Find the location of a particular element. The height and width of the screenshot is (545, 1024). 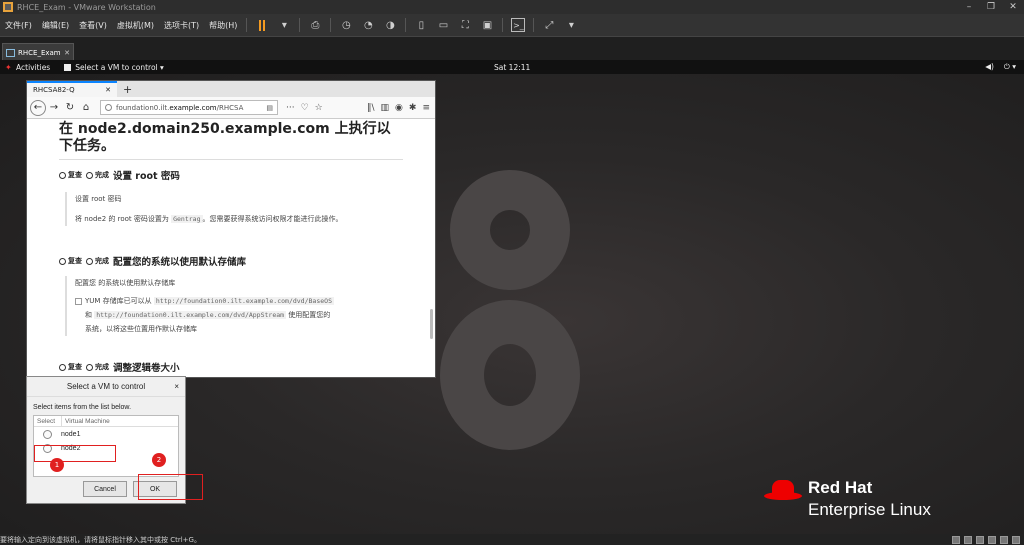

brand-line1: Red Hat is located at coordinates (840, 487).